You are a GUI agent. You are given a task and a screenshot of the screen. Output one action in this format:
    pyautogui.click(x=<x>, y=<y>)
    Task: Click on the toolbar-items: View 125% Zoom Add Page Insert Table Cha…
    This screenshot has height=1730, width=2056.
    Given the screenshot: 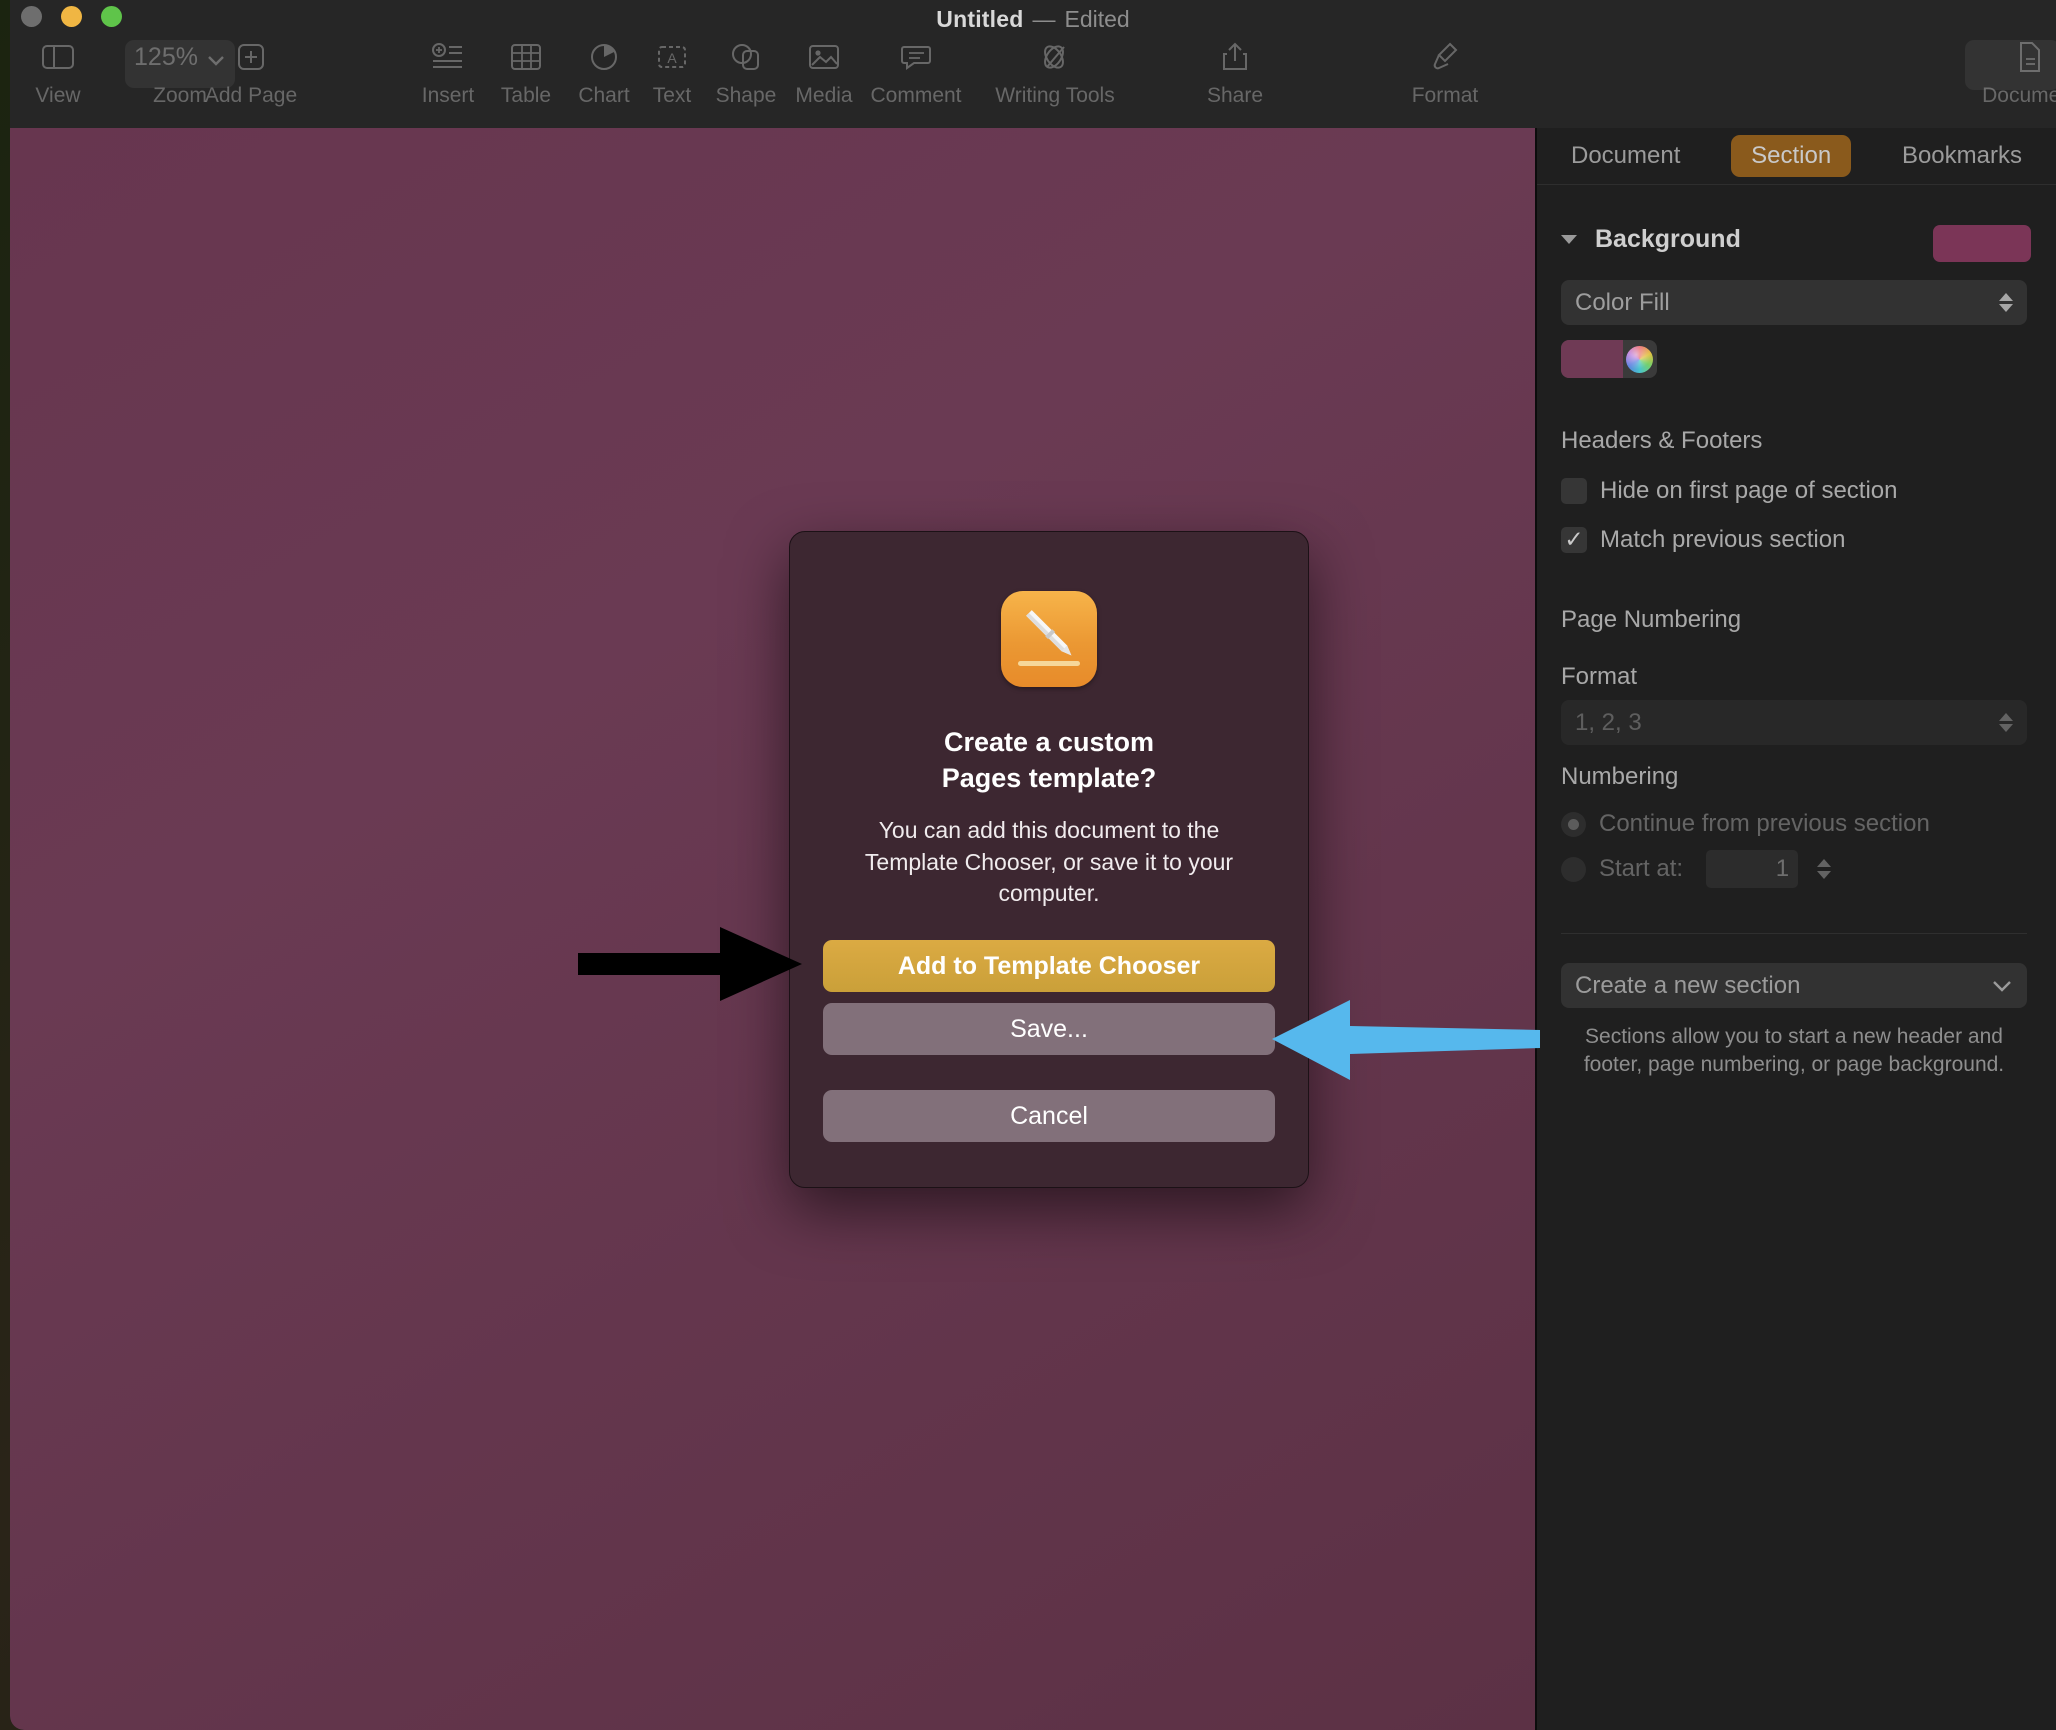 What is the action you would take?
    pyautogui.click(x=1033, y=79)
    